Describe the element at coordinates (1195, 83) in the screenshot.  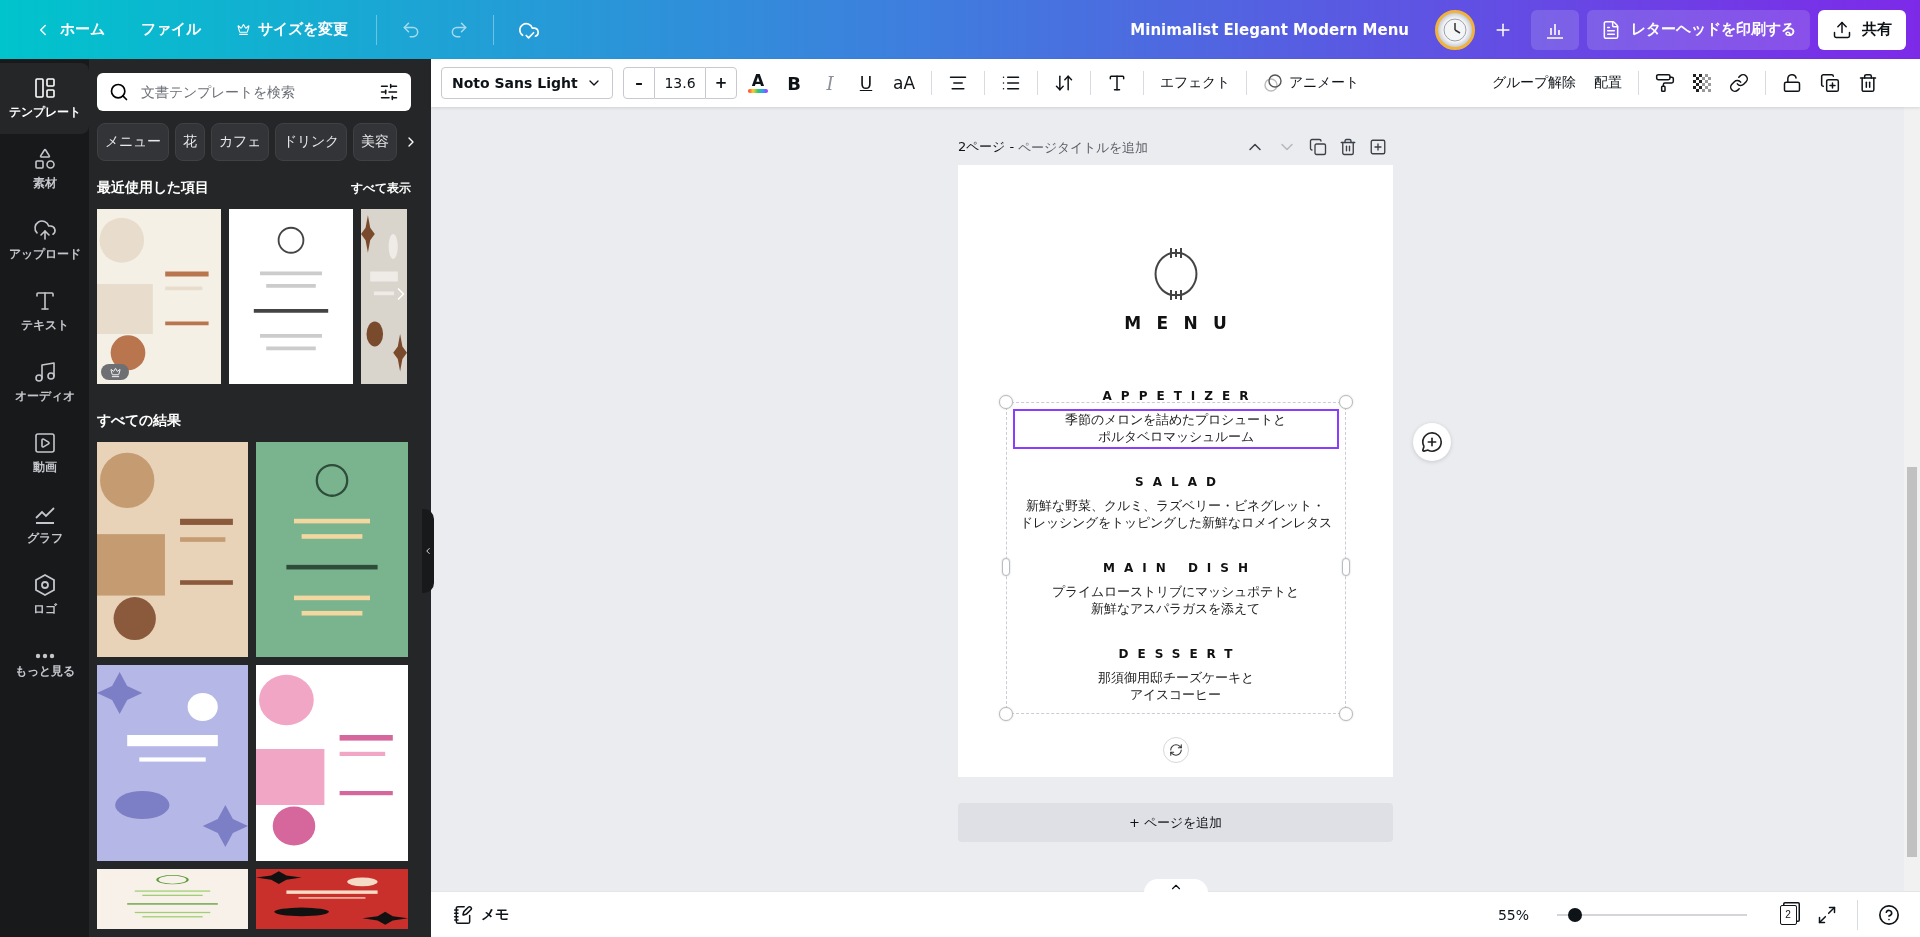
I see `effects-button: エフェクト` at that location.